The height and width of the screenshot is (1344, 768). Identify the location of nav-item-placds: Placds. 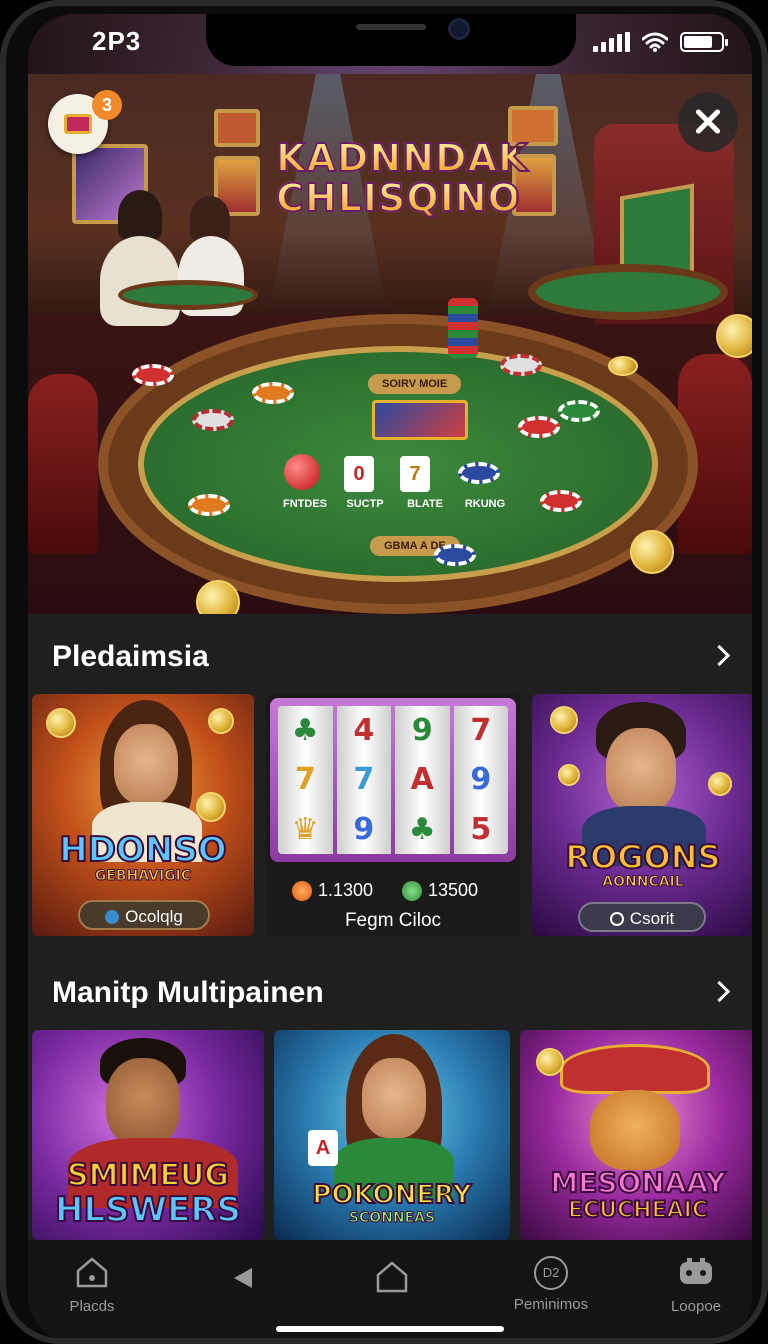
(92, 1285).